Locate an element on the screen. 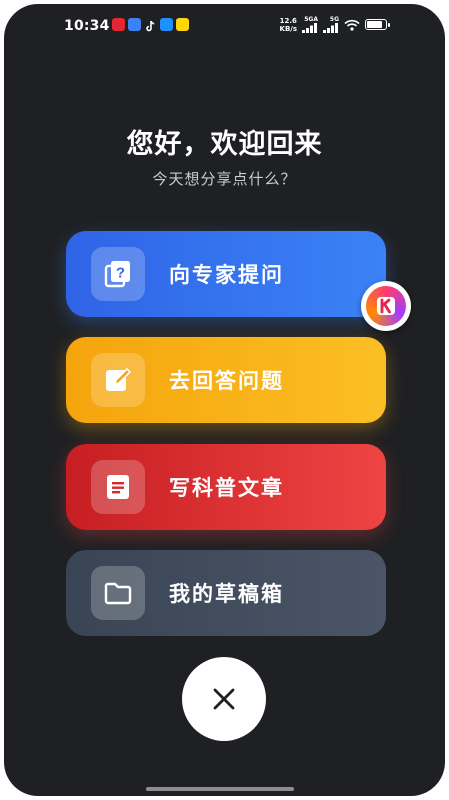 Image resolution: width=449 pixels, height=800 pixels. page-subtitle: 今天想分享点什么？ is located at coordinates (224, 179).